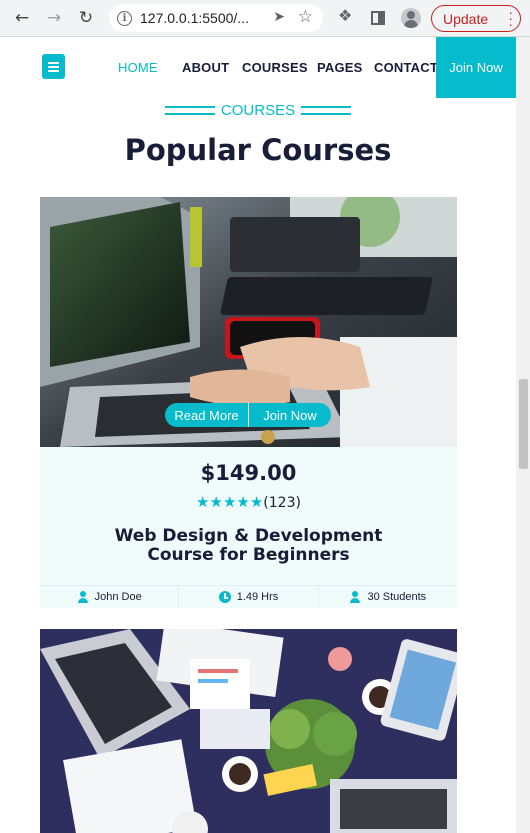 The height and width of the screenshot is (833, 530). What do you see at coordinates (411, 18) in the screenshot?
I see `profile-icon` at bounding box center [411, 18].